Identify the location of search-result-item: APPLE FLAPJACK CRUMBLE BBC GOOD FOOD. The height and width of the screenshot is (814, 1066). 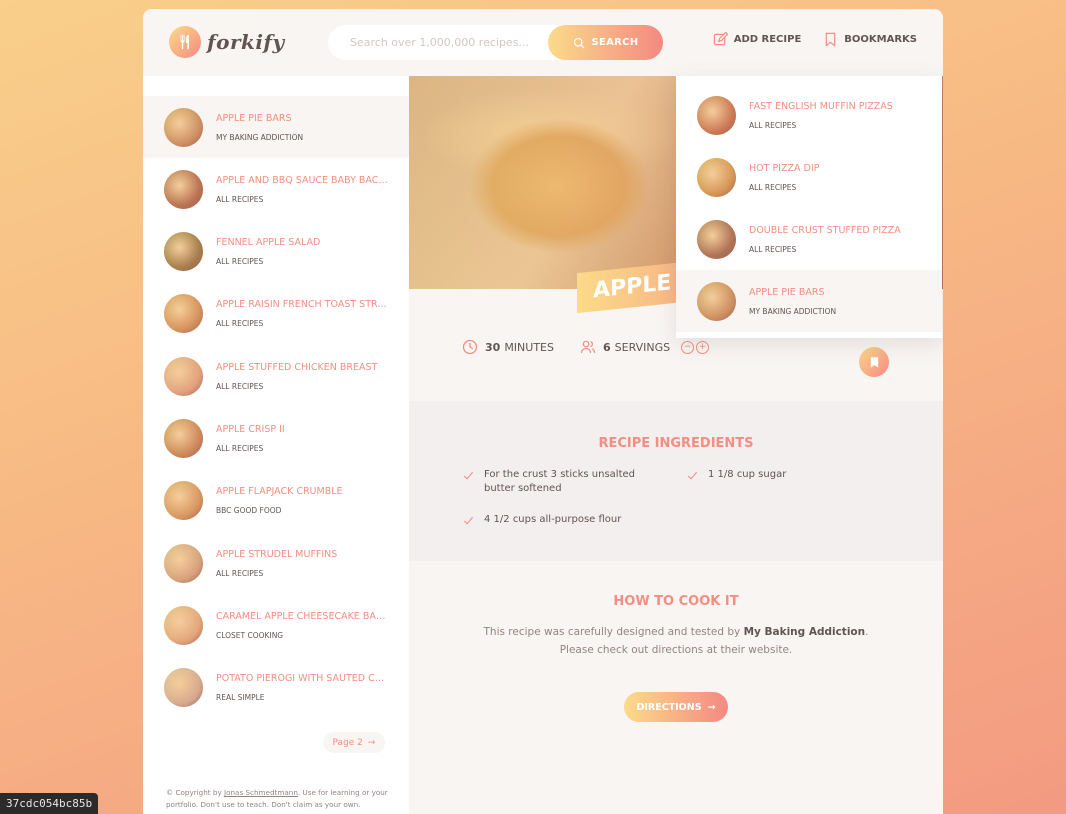
(276, 501).